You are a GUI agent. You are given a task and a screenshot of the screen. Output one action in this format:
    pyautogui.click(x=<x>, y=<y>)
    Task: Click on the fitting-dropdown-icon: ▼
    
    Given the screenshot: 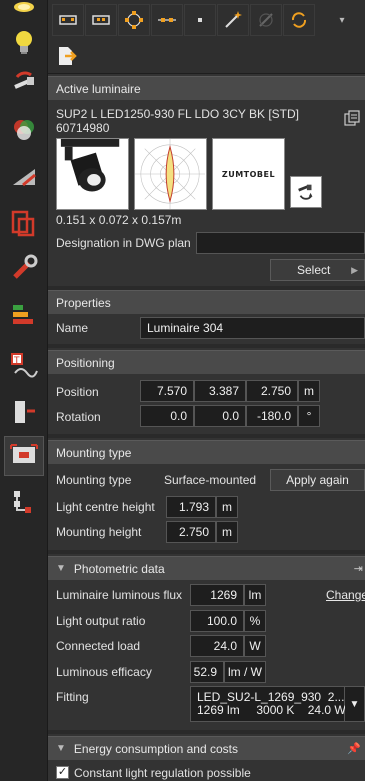 What is the action you would take?
    pyautogui.click(x=355, y=704)
    